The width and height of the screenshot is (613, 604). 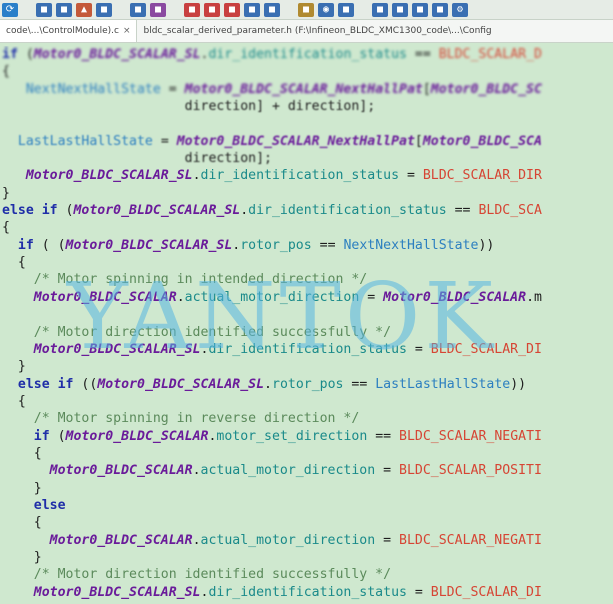 What do you see at coordinates (380, 9) in the screenshot?
I see `layout-icon: ■` at bounding box center [380, 9].